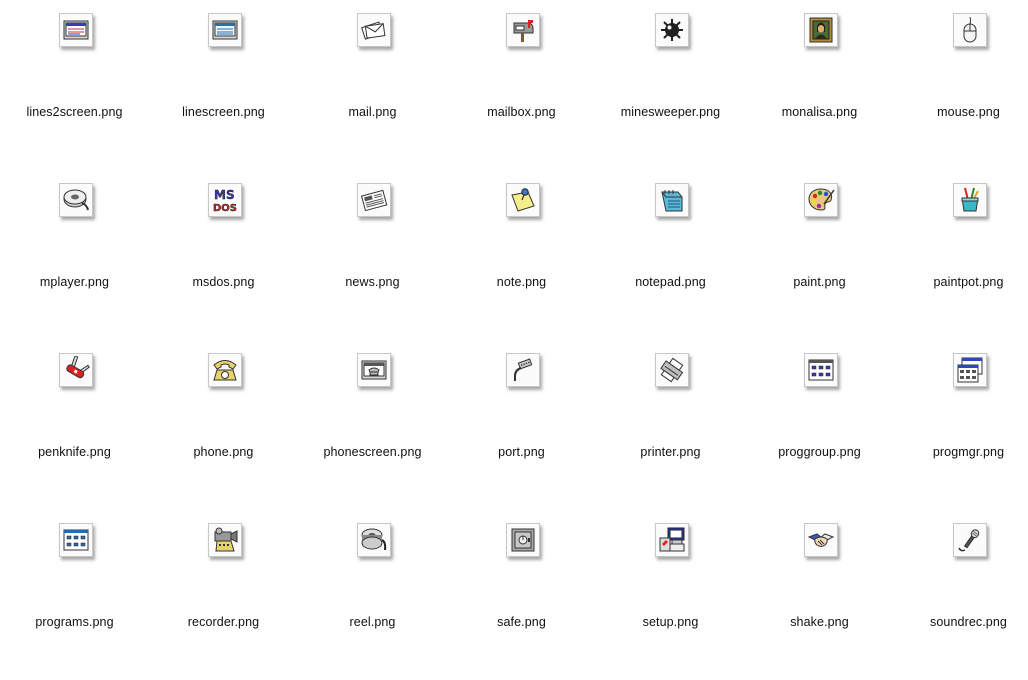  I want to click on file-name-label: penknife.png, so click(74, 452).